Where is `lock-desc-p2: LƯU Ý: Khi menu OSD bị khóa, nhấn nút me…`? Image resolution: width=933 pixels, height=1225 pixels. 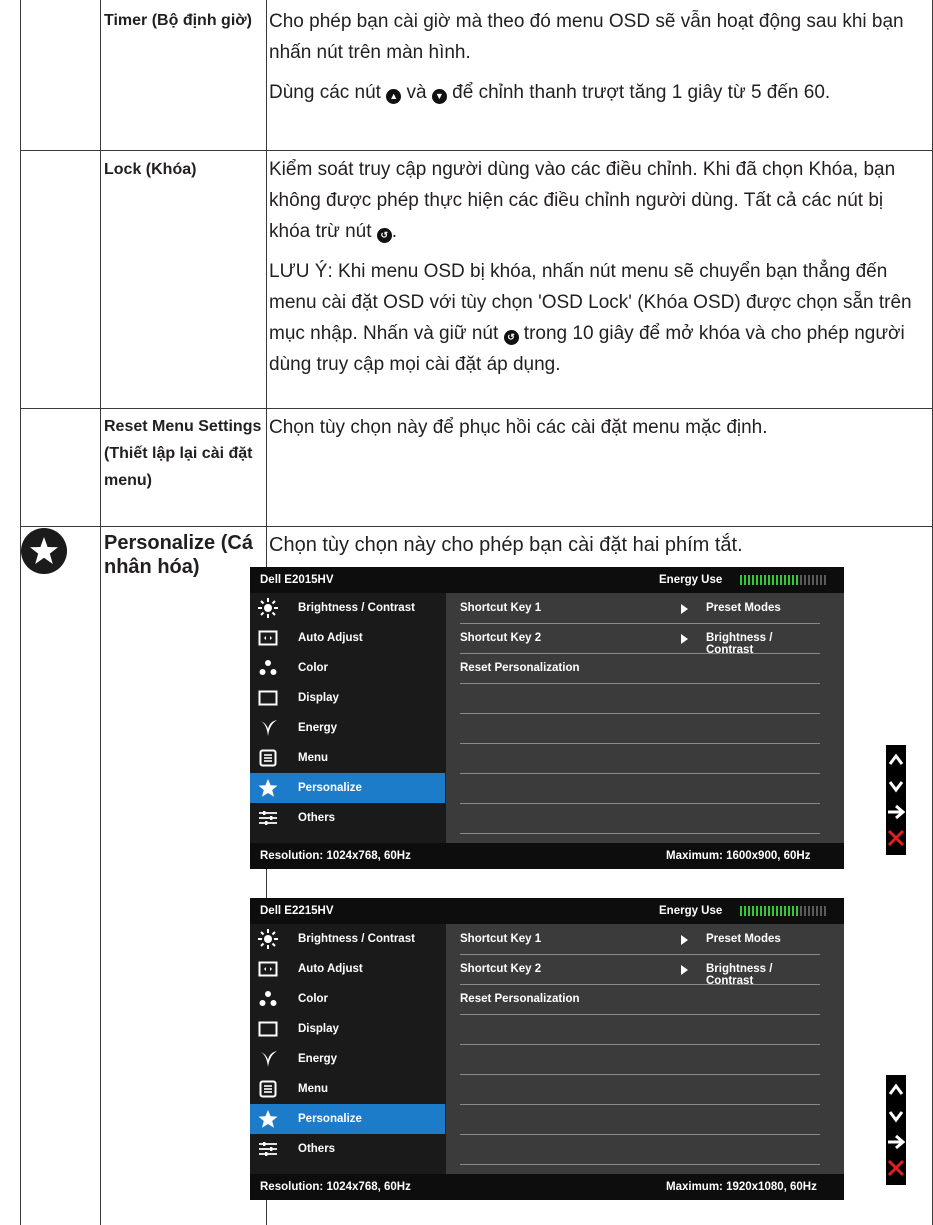
lock-desc-p2: LƯU Ý: Khi menu OSD bị khóa, nhấn nút me… is located at coordinates (599, 318).